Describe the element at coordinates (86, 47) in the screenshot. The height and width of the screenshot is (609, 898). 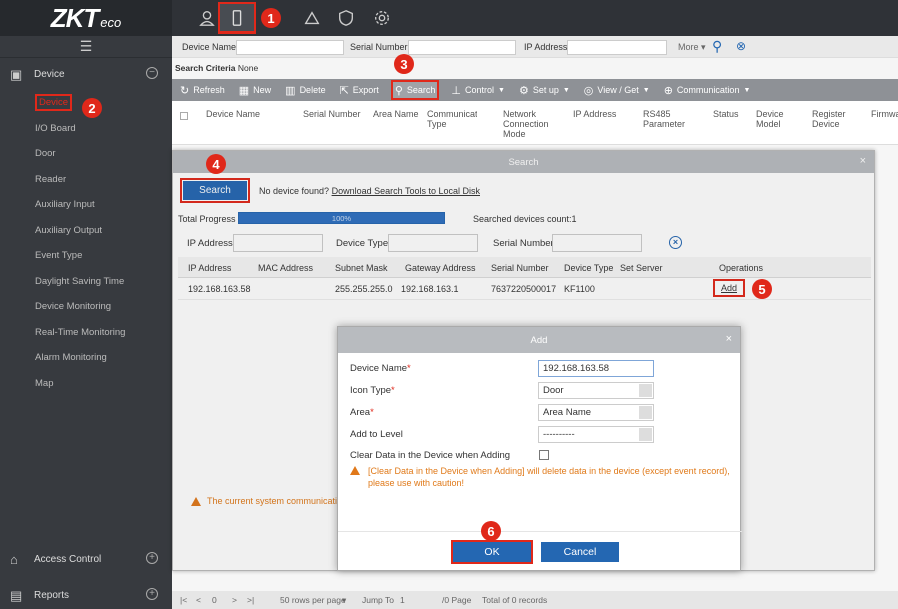
I see `sidebar-collapse-icon: ☰` at that location.